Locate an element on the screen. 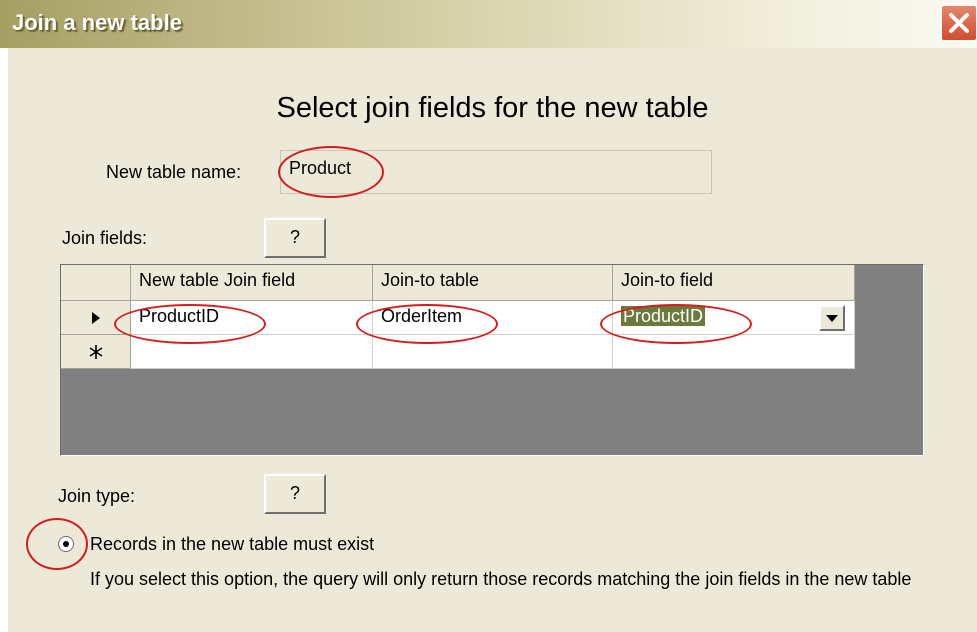 The image size is (977, 632). current-row-arrow-icon is located at coordinates (95, 318).